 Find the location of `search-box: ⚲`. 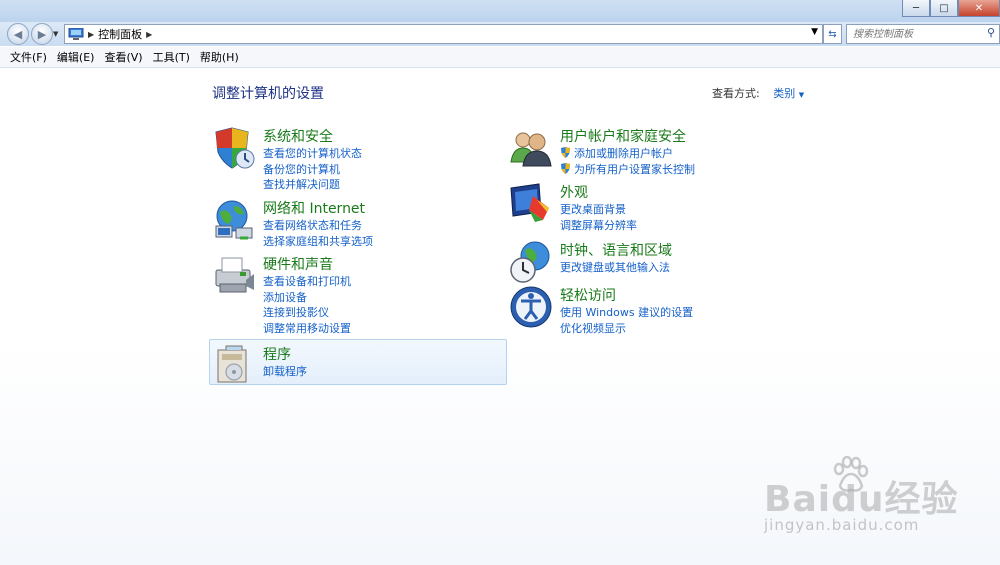

search-box: ⚲ is located at coordinates (923, 34).